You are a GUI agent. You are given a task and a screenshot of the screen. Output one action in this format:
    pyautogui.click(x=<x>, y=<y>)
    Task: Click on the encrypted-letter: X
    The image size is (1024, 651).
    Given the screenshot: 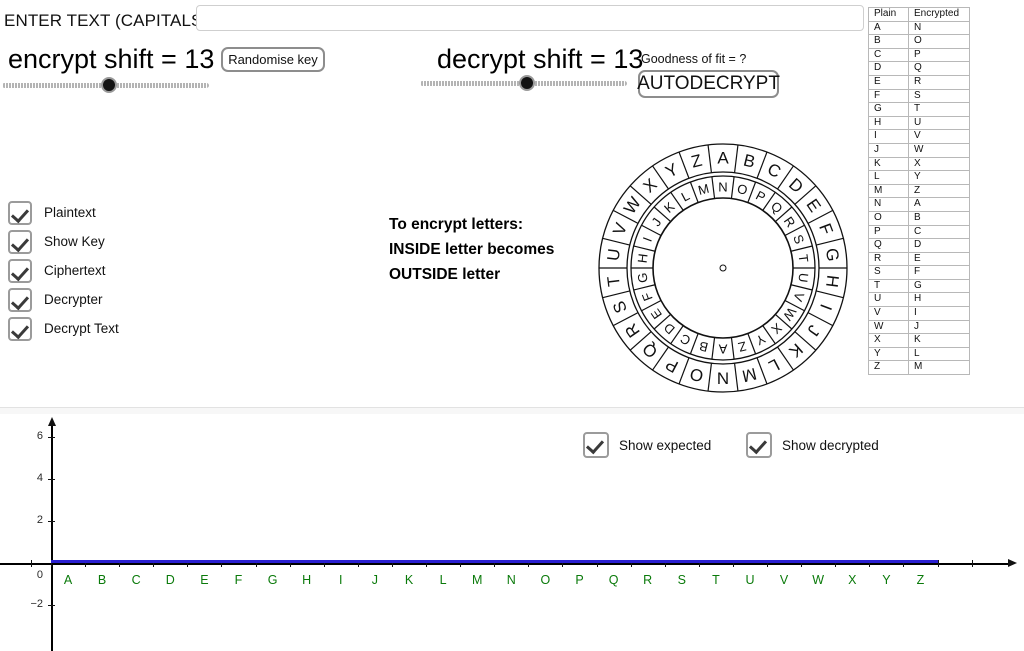 What is the action you would take?
    pyautogui.click(x=939, y=164)
    